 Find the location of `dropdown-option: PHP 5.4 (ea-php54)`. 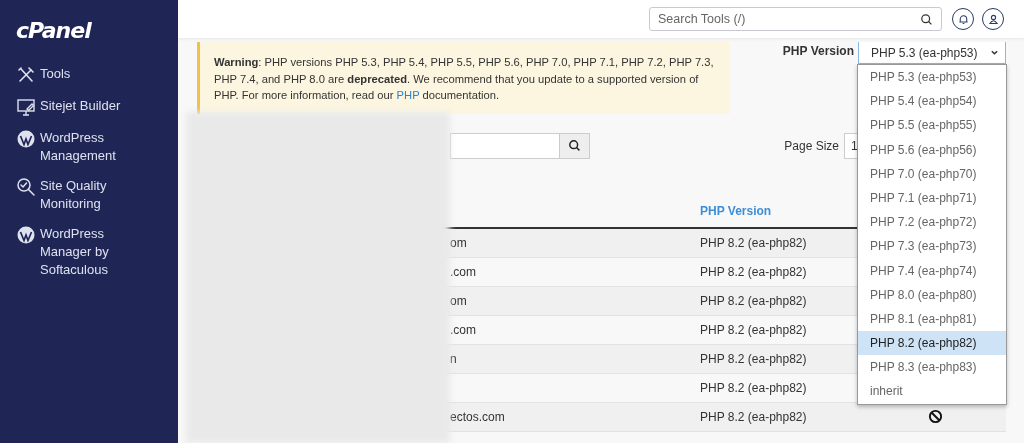

dropdown-option: PHP 5.4 (ea-php54) is located at coordinates (932, 101).